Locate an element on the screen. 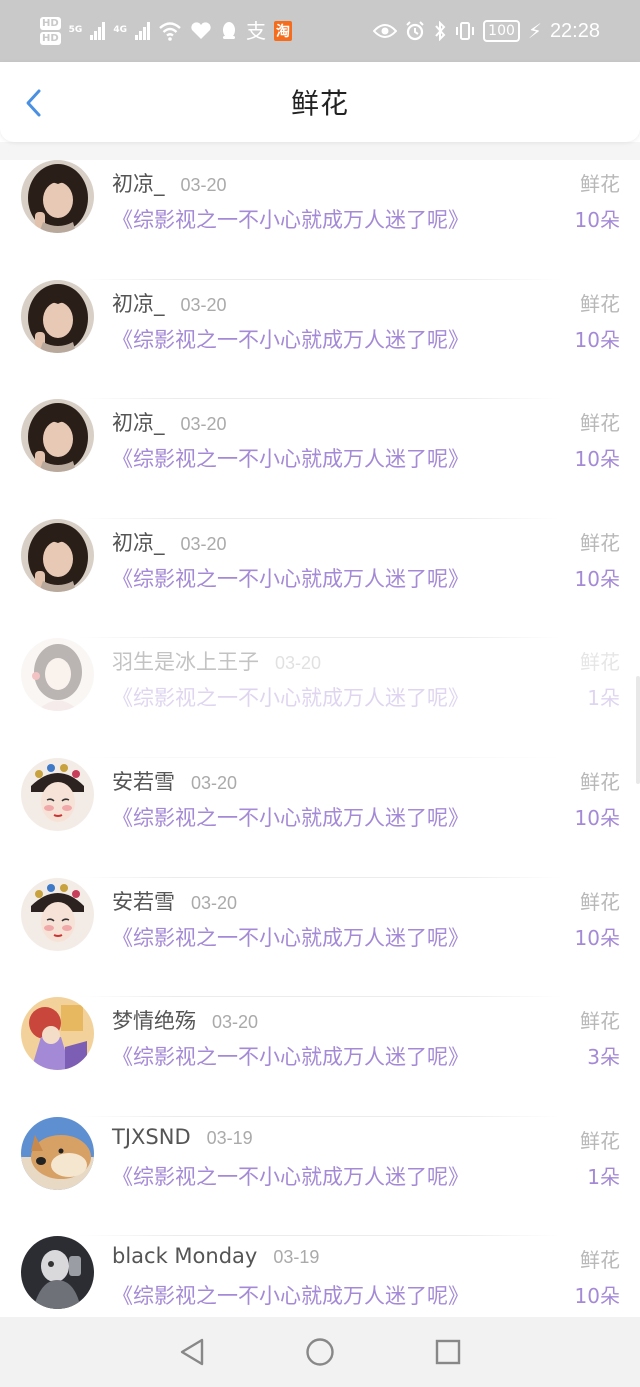  eye-icon is located at coordinates (385, 31).